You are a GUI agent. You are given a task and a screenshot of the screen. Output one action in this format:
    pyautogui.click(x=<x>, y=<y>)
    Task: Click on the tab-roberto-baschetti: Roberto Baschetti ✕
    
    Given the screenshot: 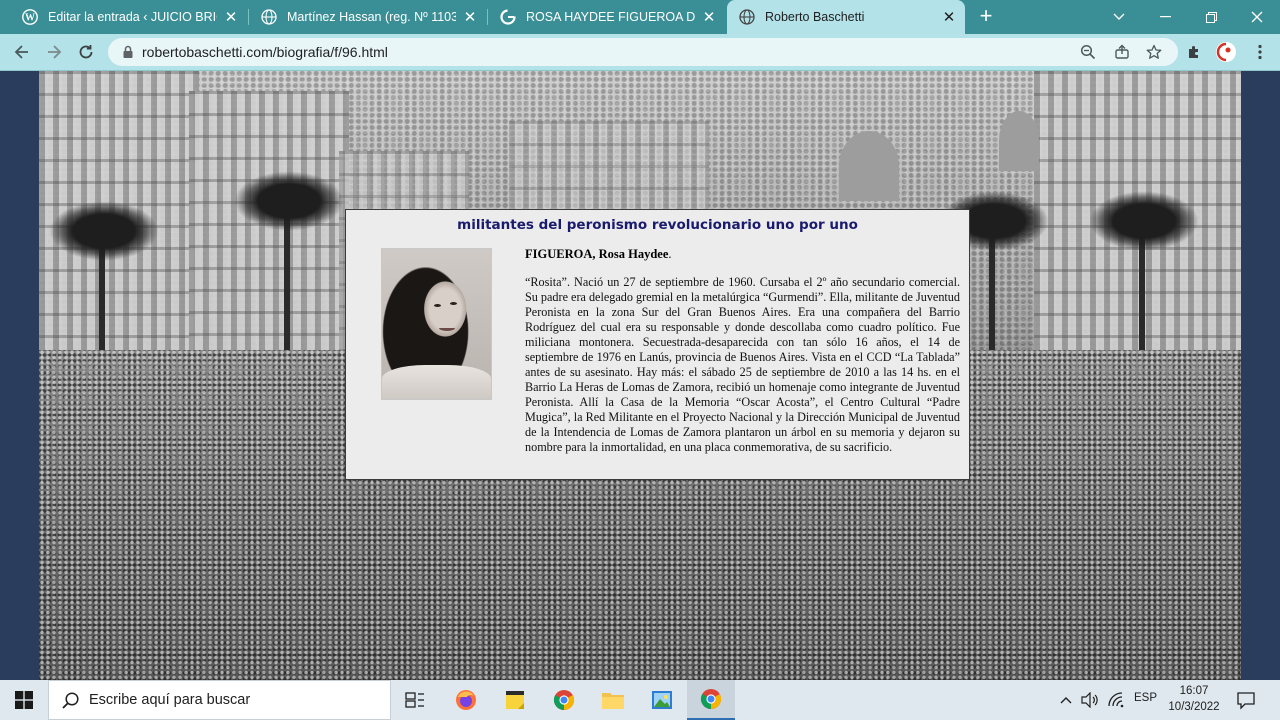 What is the action you would take?
    pyautogui.click(x=846, y=17)
    